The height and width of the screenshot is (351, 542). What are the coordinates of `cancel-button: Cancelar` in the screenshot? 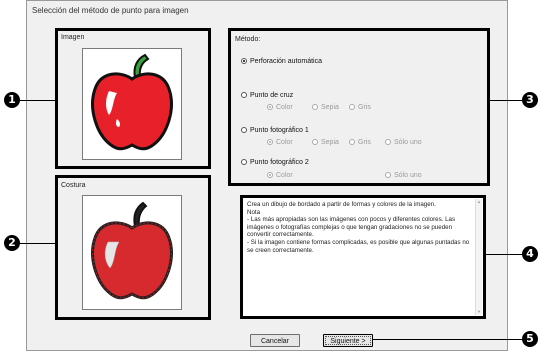 It's located at (275, 340).